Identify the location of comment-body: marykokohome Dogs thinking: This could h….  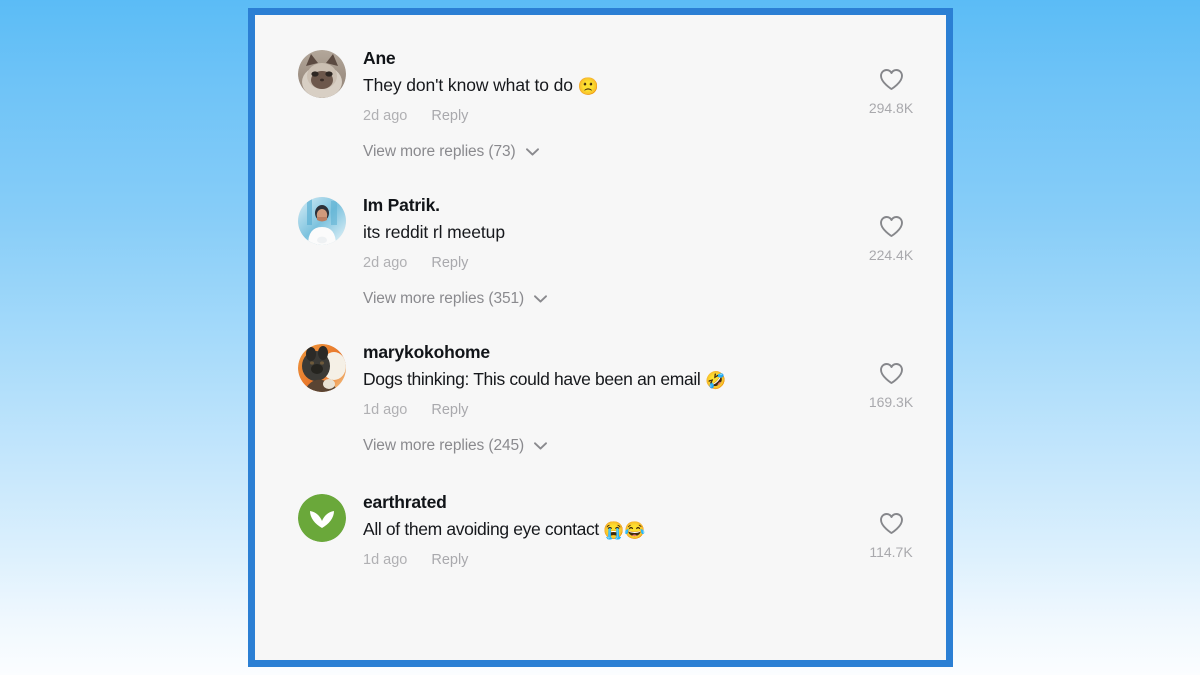
(600, 379).